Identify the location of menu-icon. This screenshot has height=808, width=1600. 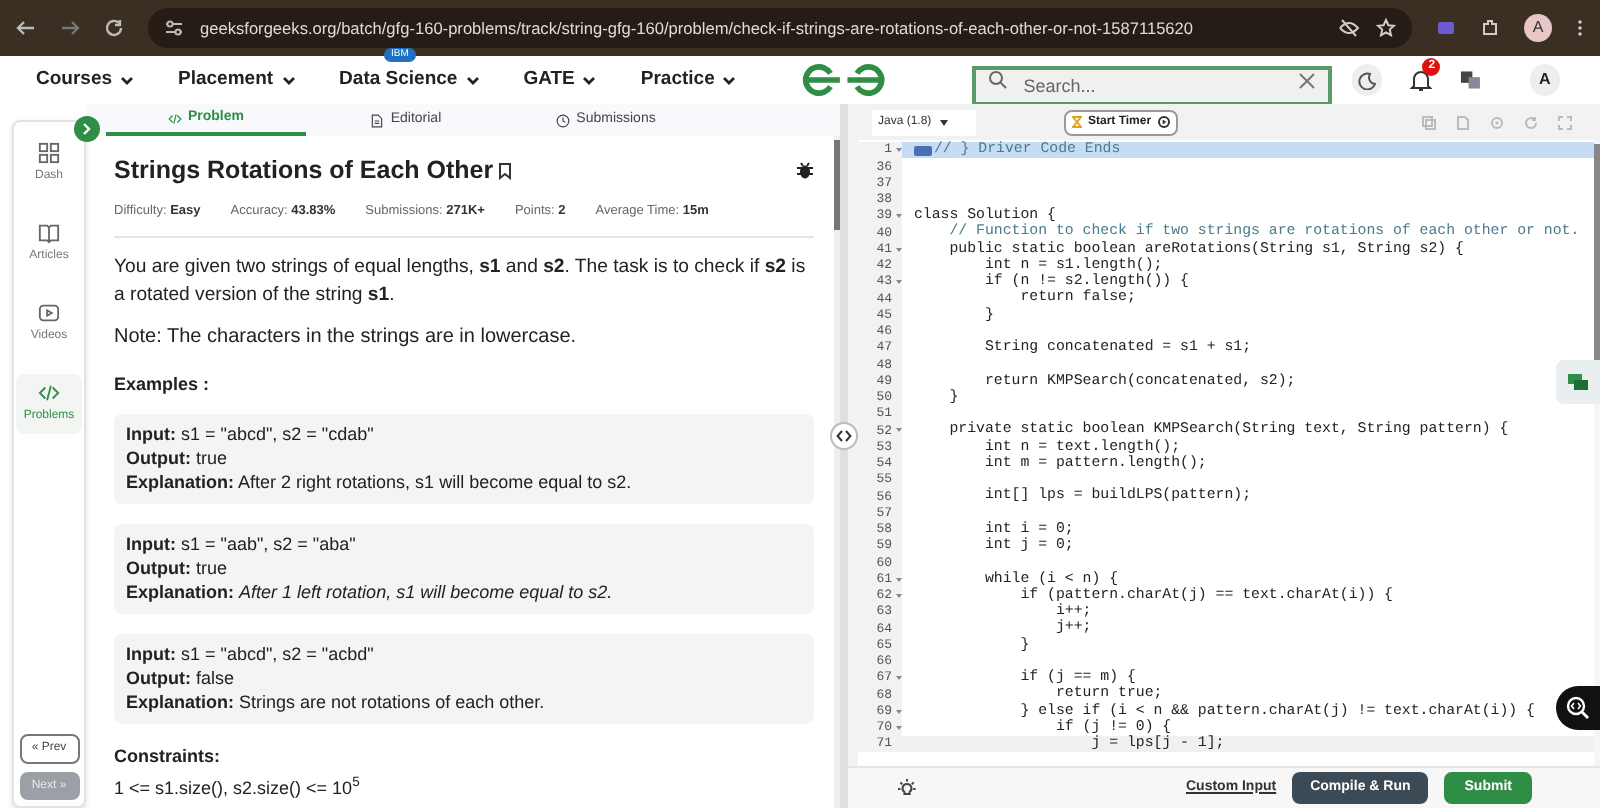
(1580, 28).